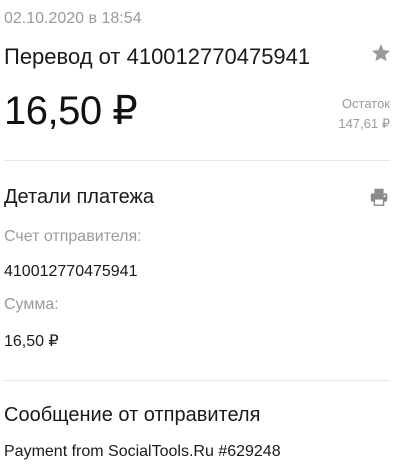 The height and width of the screenshot is (473, 404). Describe the element at coordinates (31, 304) in the screenshot. I see `sum-label: Сумма:` at that location.